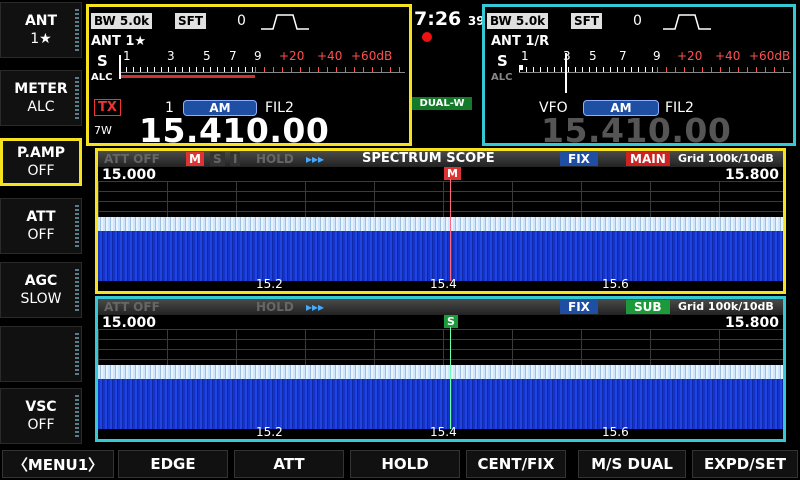 This screenshot has width=800, height=480. Describe the element at coordinates (234, 130) in the screenshot. I see `main-frequency: 15.410.00` at that location.